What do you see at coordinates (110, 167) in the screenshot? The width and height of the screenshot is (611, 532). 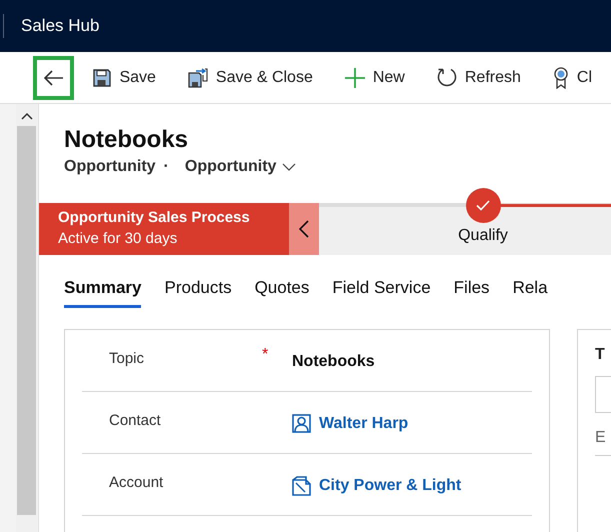 I see `entity-name: Opportunity` at bounding box center [110, 167].